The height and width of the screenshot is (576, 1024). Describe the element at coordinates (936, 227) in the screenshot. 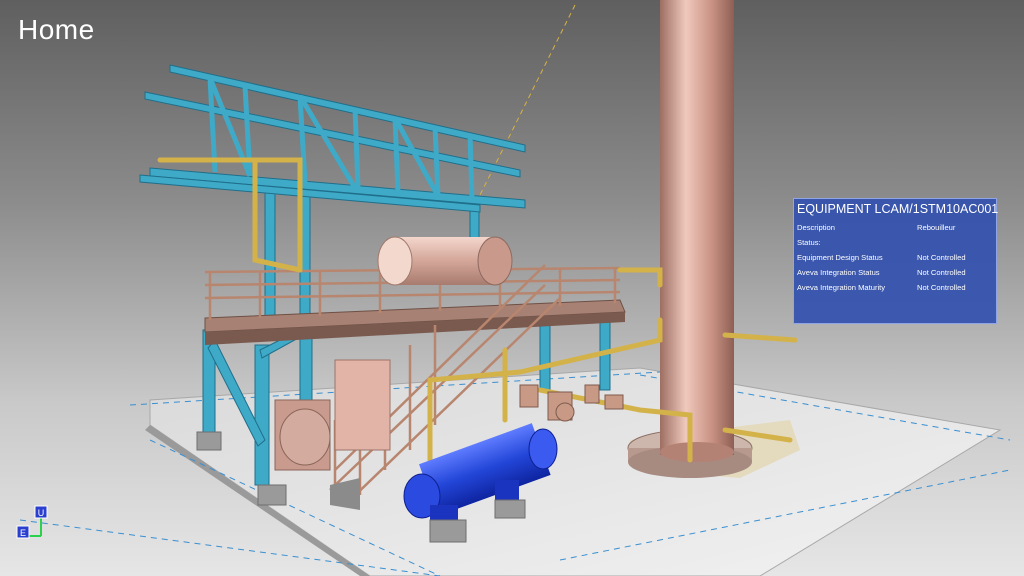

I see `info-value: Rebouilleur` at that location.